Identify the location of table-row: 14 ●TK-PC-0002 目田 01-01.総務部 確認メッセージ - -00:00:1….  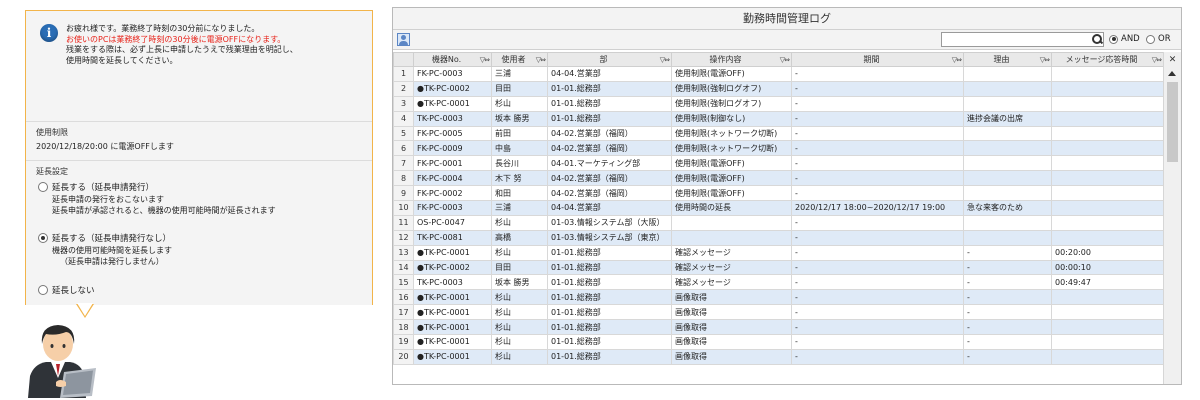
(778, 267).